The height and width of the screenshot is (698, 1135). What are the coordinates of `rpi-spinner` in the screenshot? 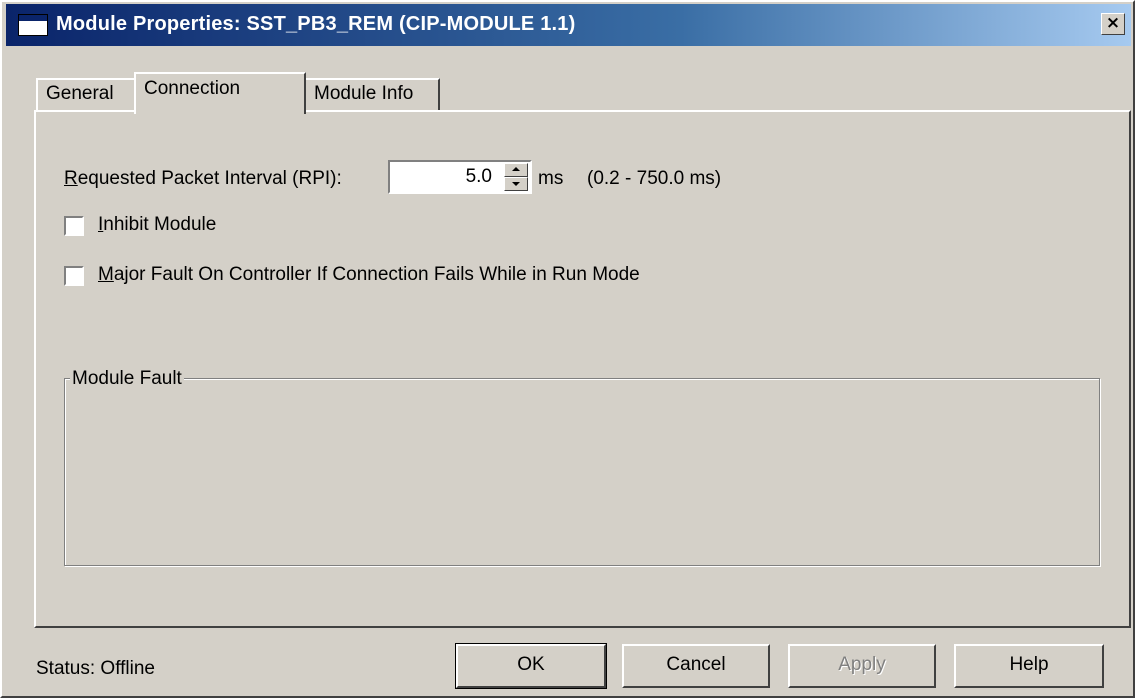 It's located at (516, 177).